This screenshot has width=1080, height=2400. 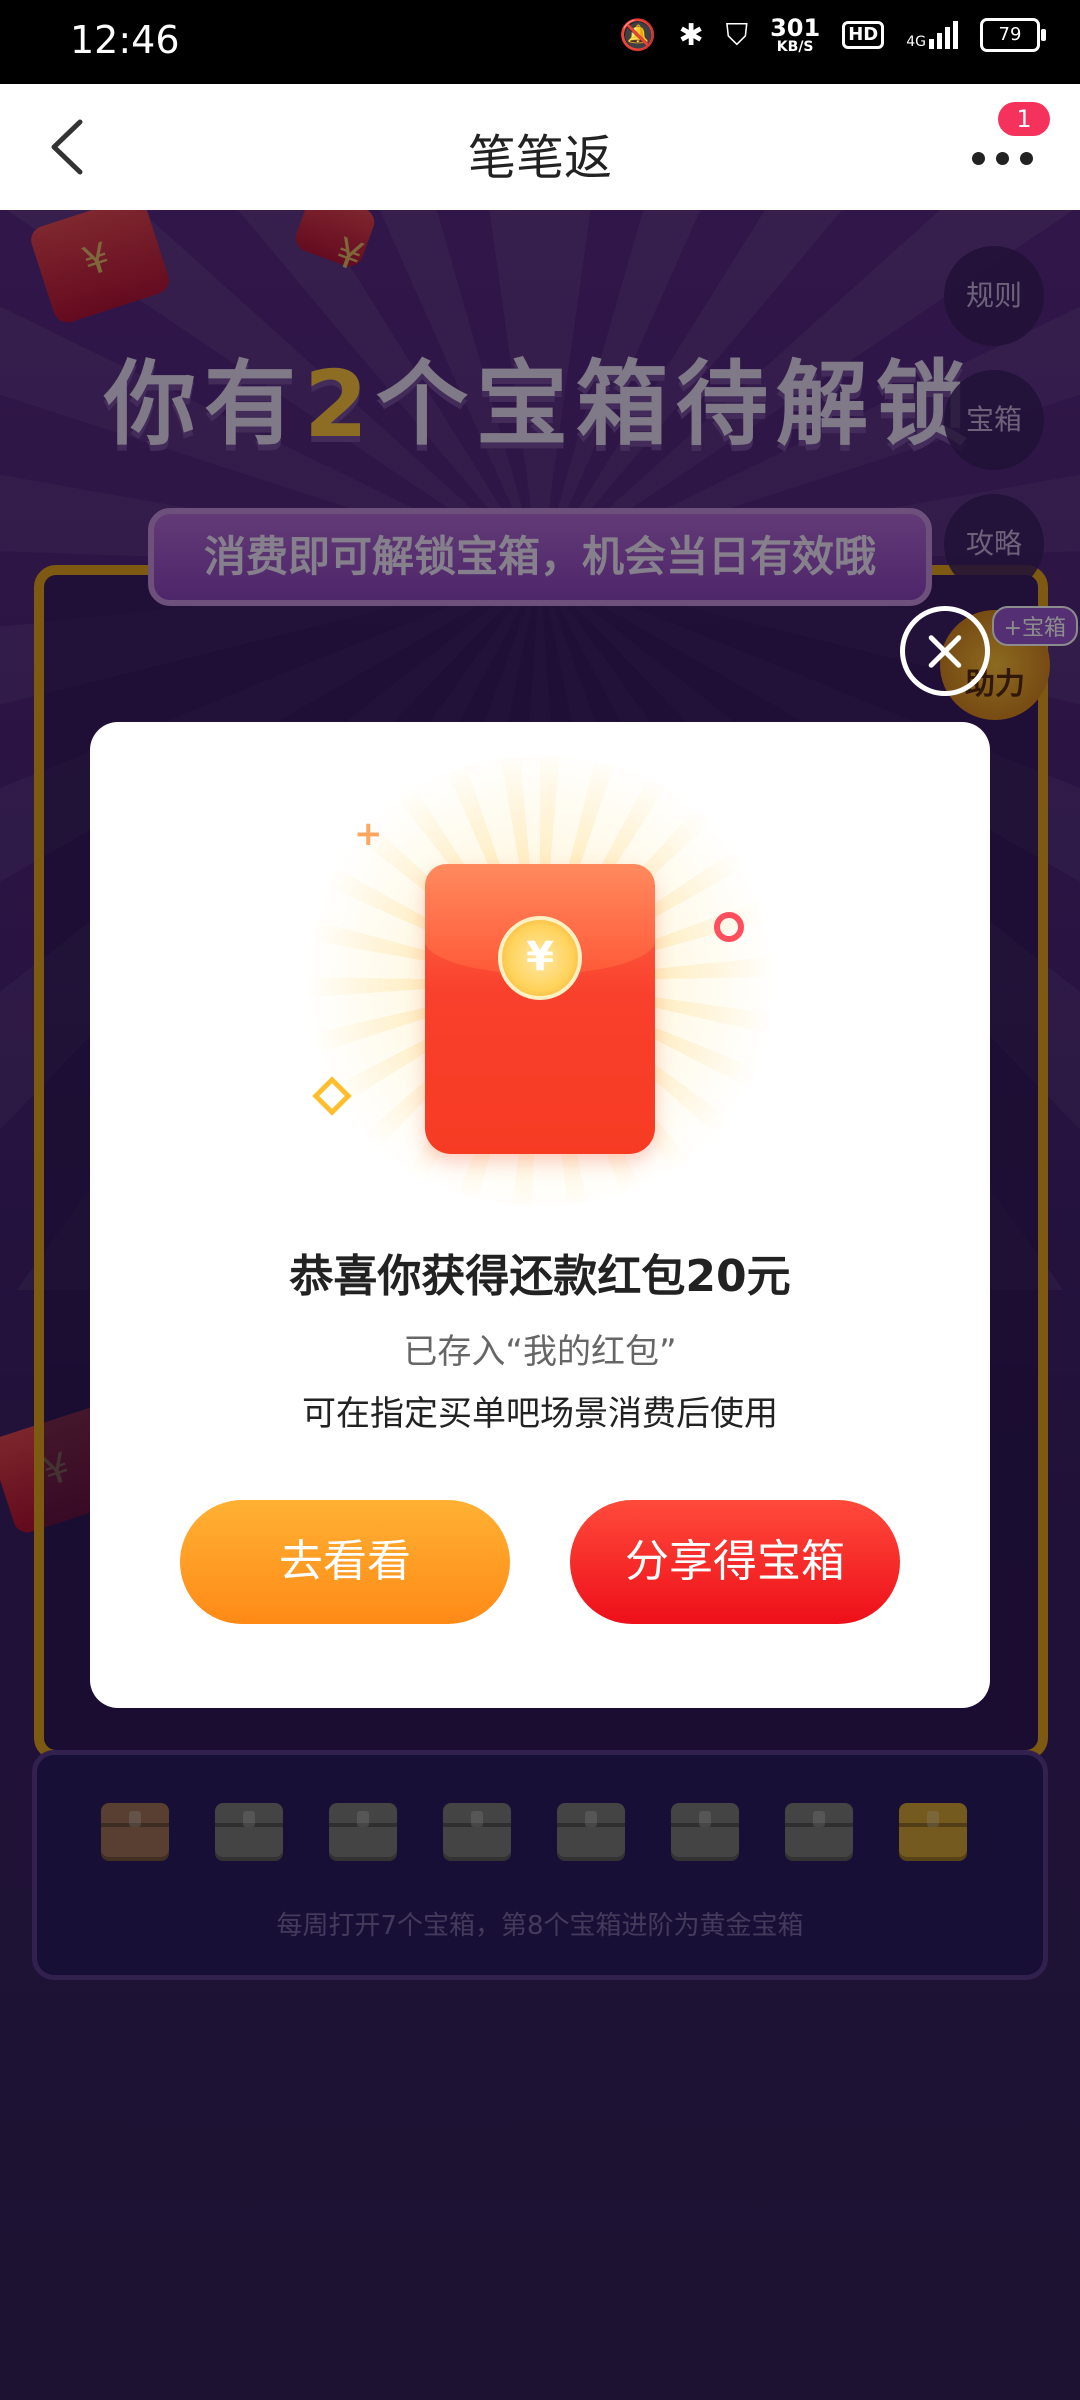 I want to click on sparkle-ring-icon, so click(x=729, y=927).